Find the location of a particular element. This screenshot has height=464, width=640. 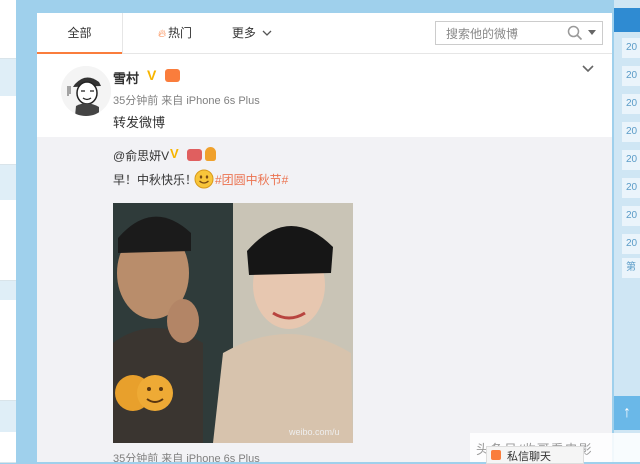

back-to-top-button: ↑ is located at coordinates (627, 413).